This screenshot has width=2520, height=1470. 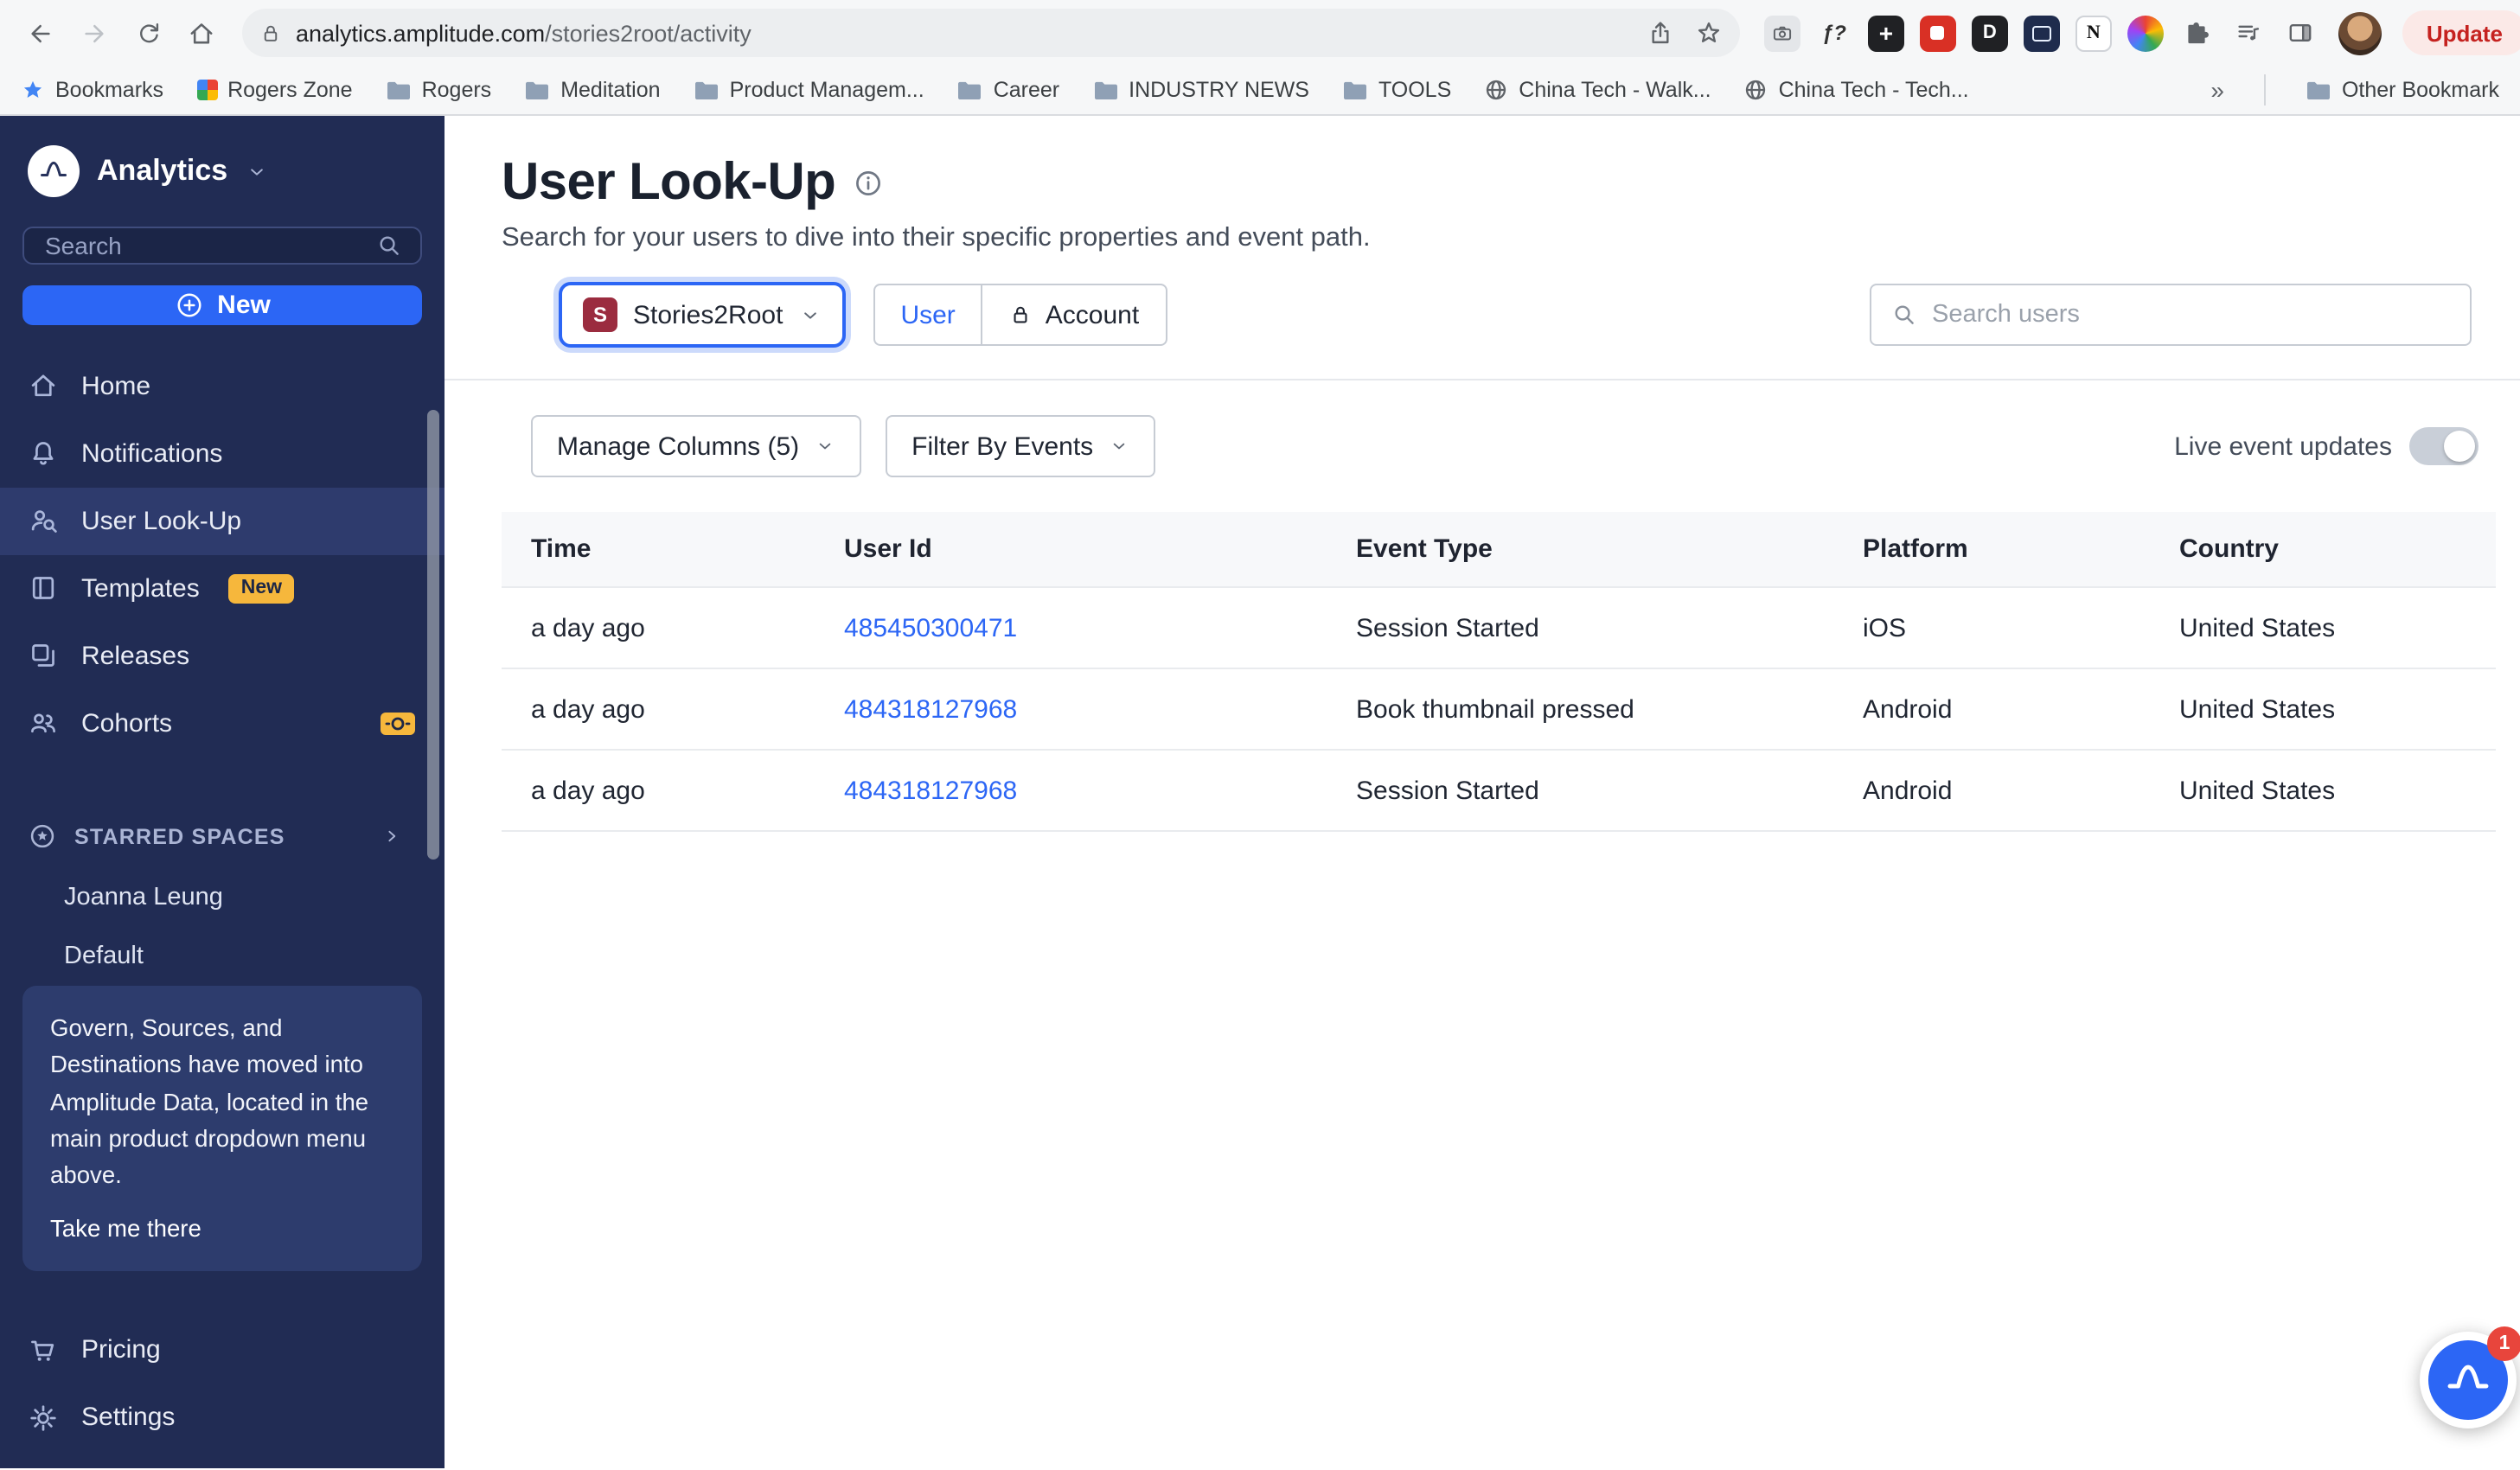 What do you see at coordinates (2461, 32) in the screenshot?
I see `update-button: Update` at bounding box center [2461, 32].